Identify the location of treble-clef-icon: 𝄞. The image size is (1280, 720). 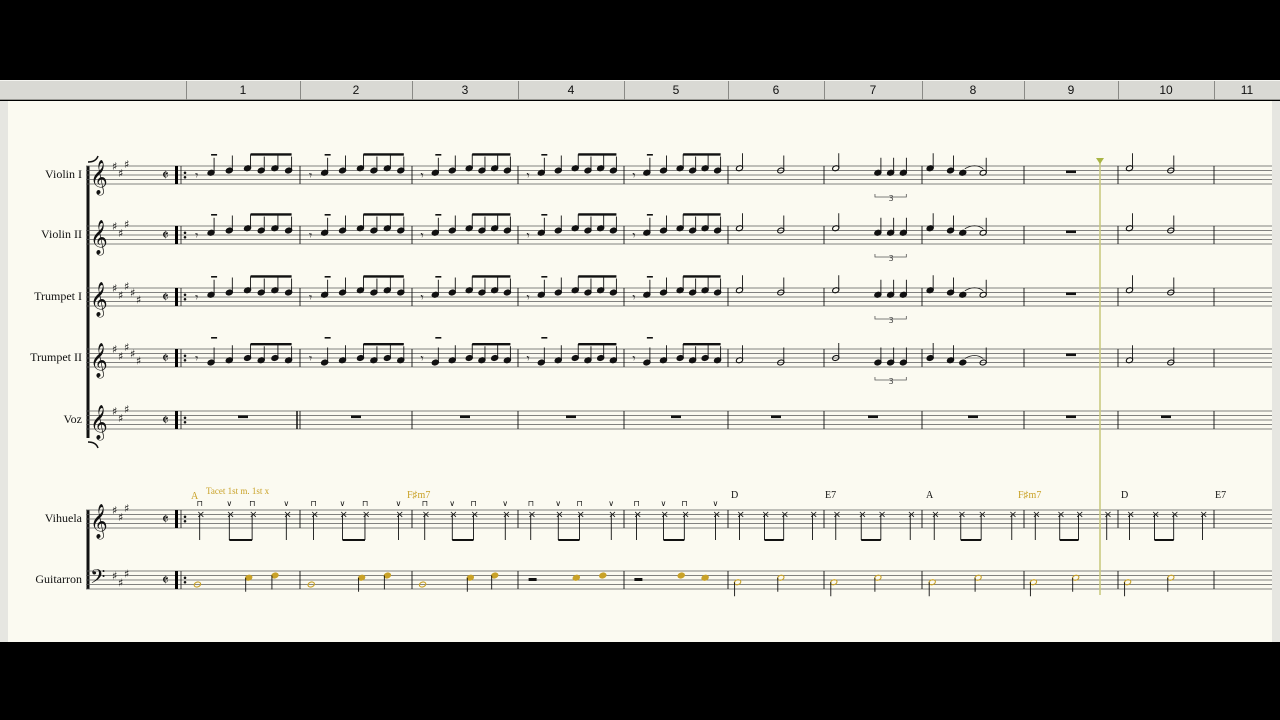
(99, 300).